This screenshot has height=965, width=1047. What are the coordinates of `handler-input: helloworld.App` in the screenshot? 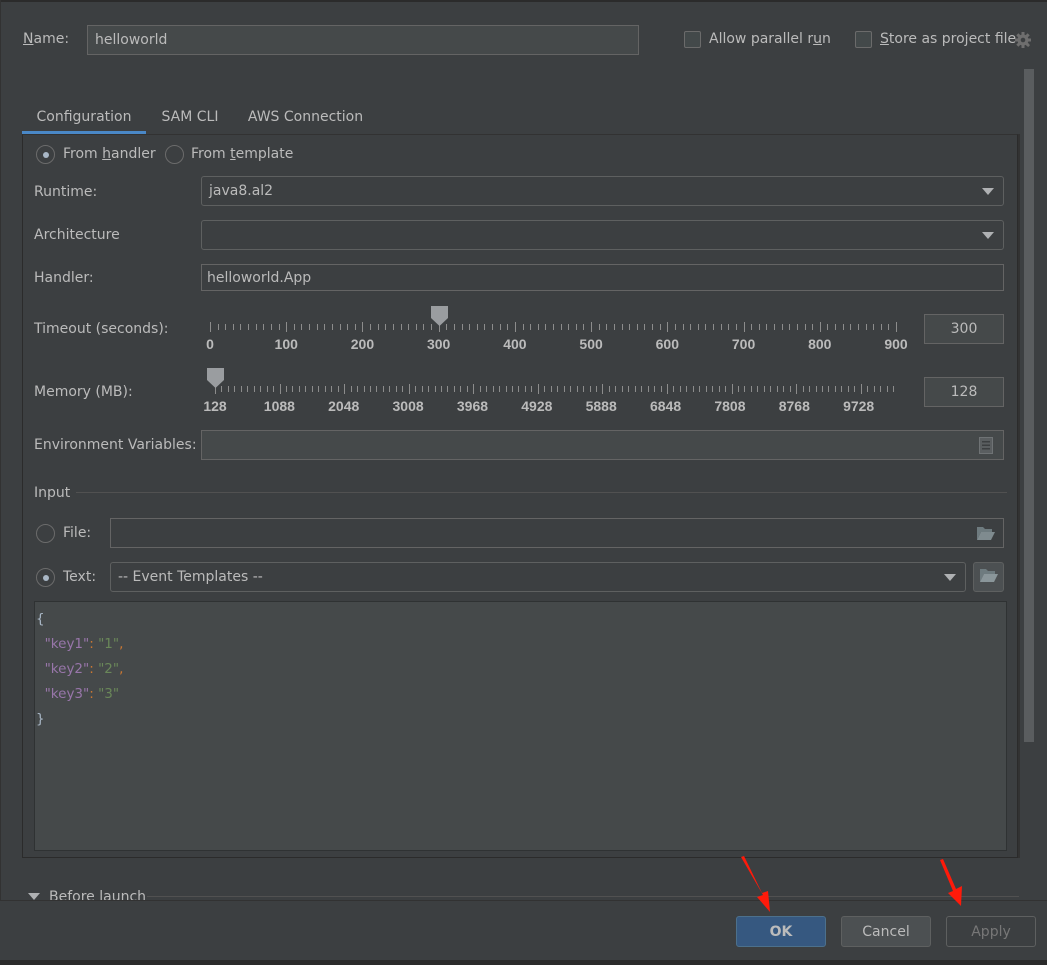 It's located at (602, 277).